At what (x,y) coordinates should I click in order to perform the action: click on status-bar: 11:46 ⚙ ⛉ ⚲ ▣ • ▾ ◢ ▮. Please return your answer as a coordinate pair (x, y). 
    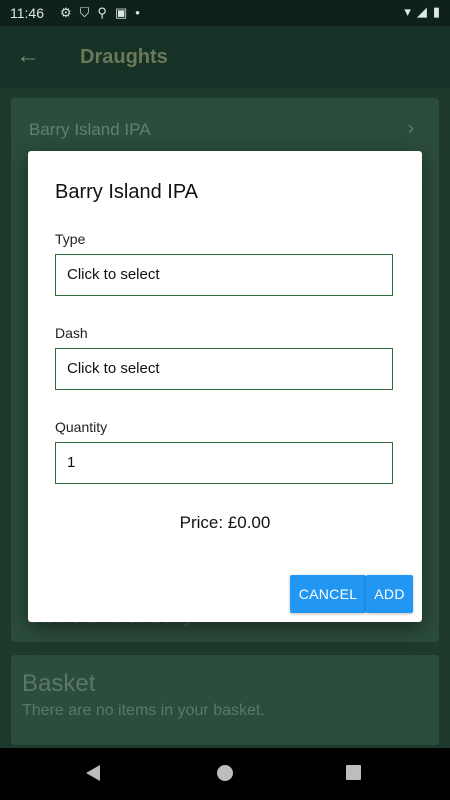
    Looking at the image, I should click on (225, 13).